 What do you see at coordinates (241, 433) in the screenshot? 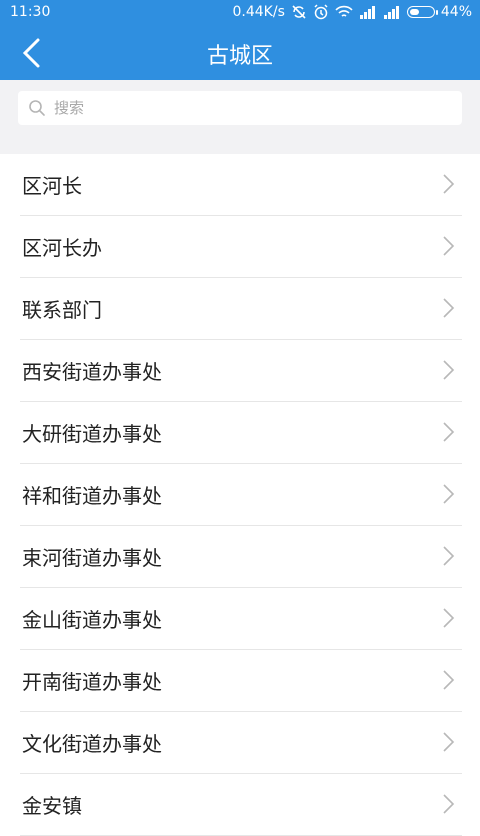
I see `list-item: 大研街道办事处` at bounding box center [241, 433].